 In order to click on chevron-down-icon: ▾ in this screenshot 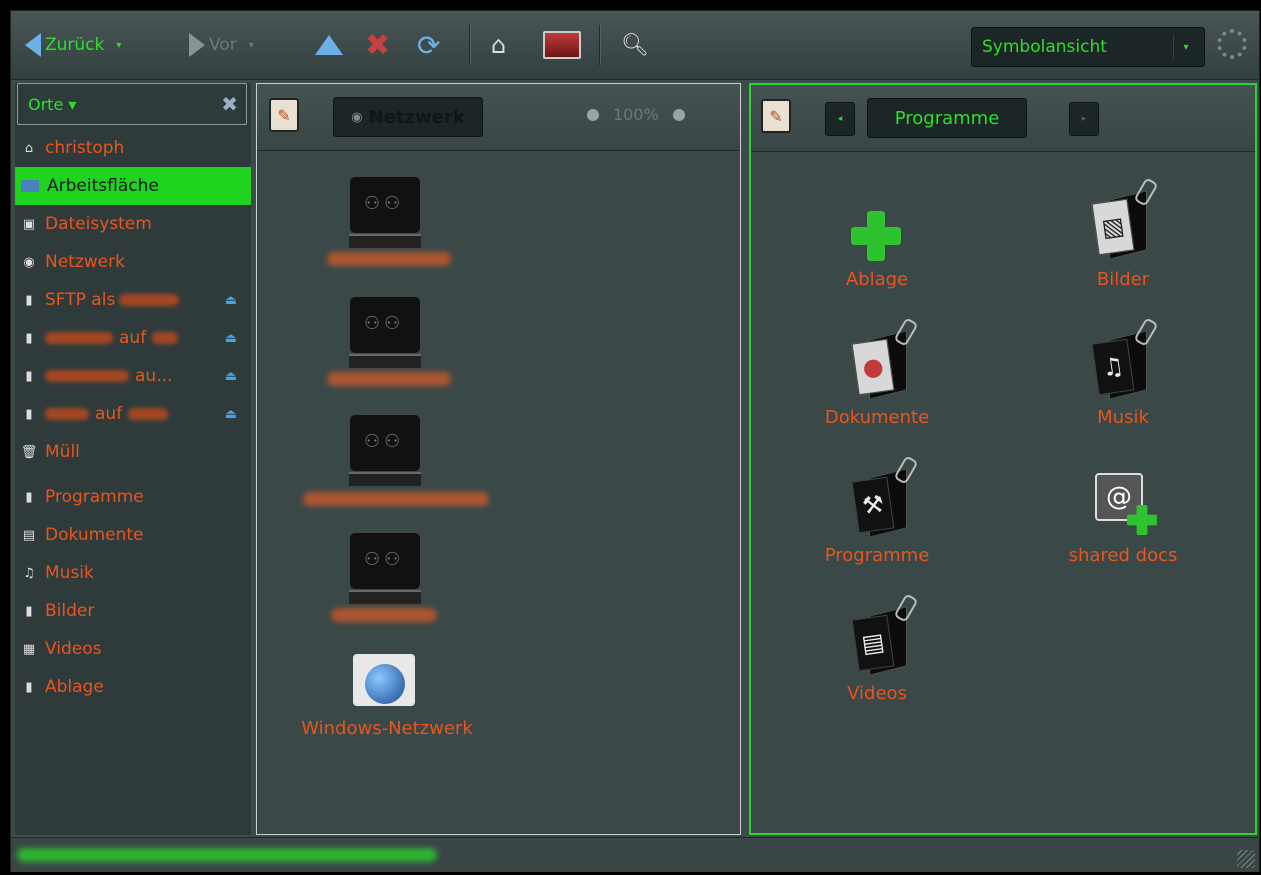, I will do `click(1185, 47)`.